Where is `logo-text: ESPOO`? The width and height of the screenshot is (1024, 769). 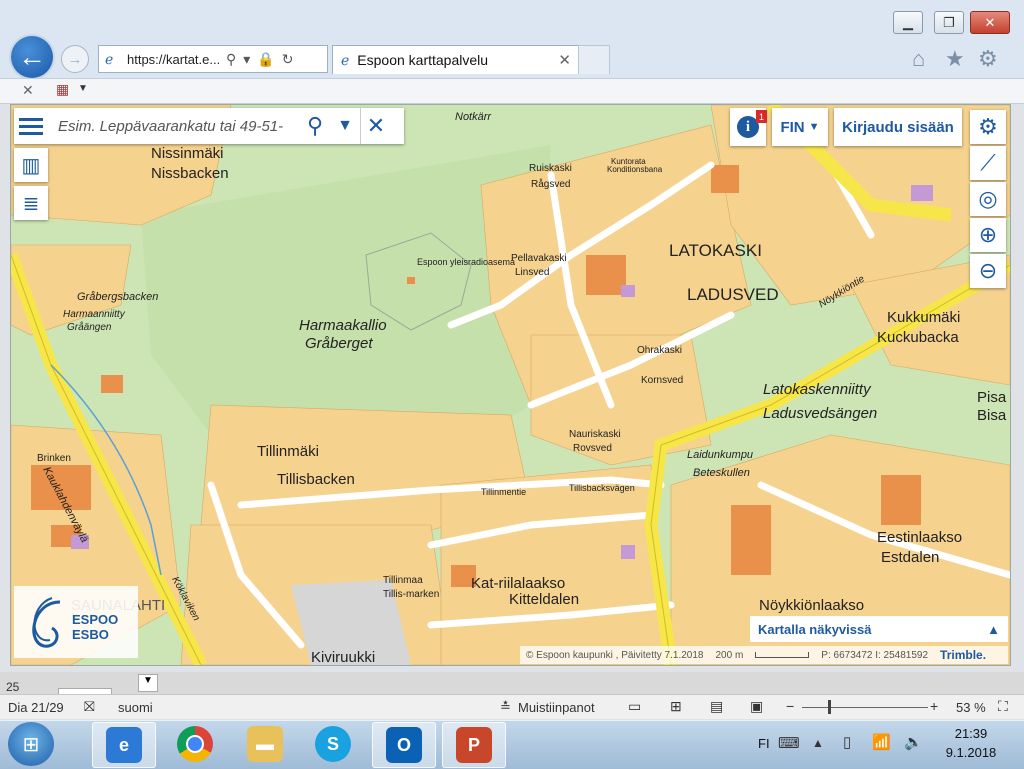 logo-text: ESPOO is located at coordinates (95, 619).